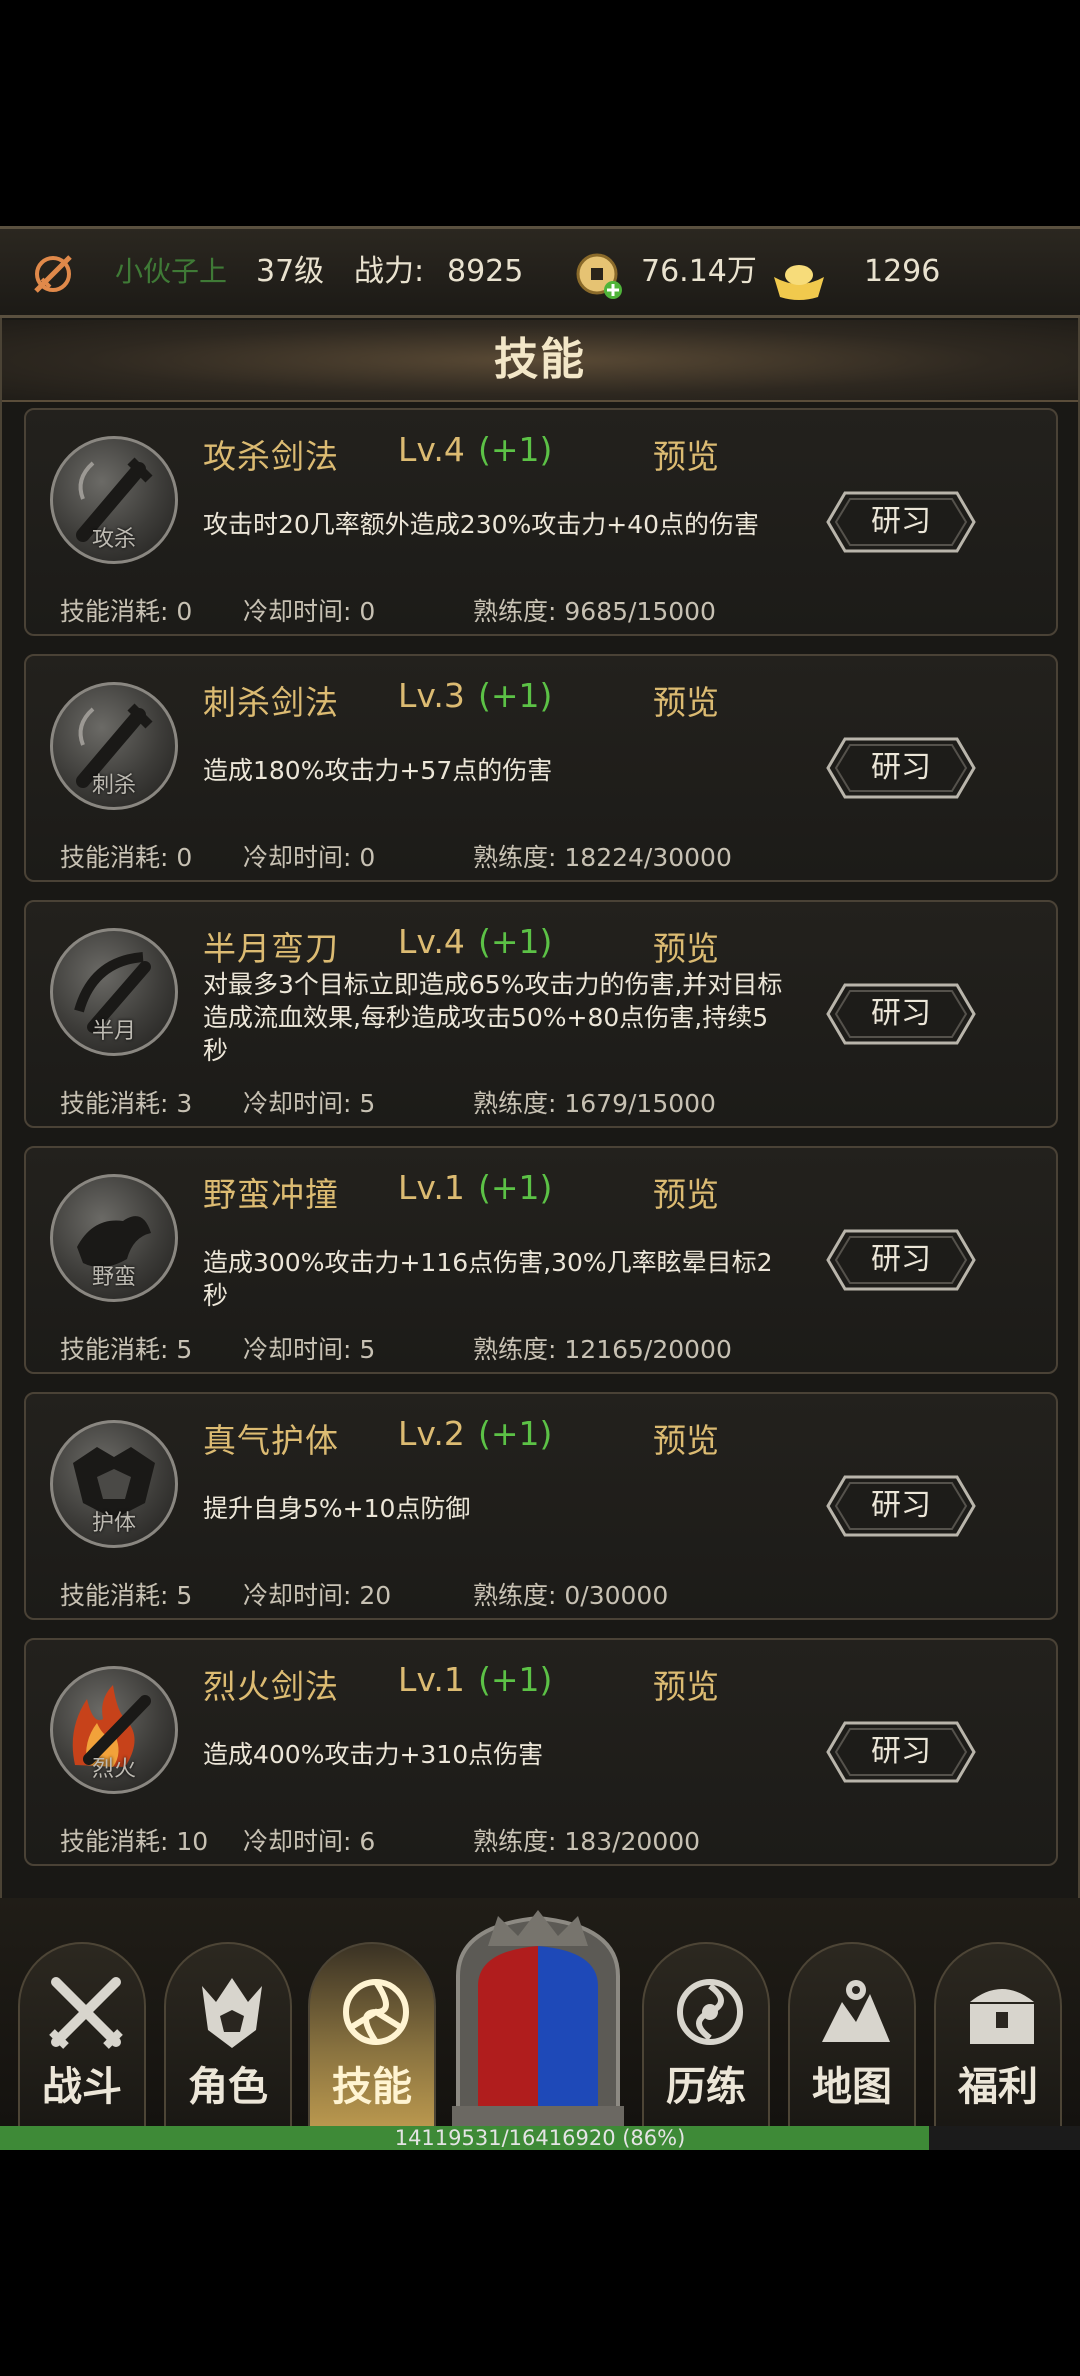  Describe the element at coordinates (538, 2017) in the screenshot. I see `portal-gate-icon` at that location.